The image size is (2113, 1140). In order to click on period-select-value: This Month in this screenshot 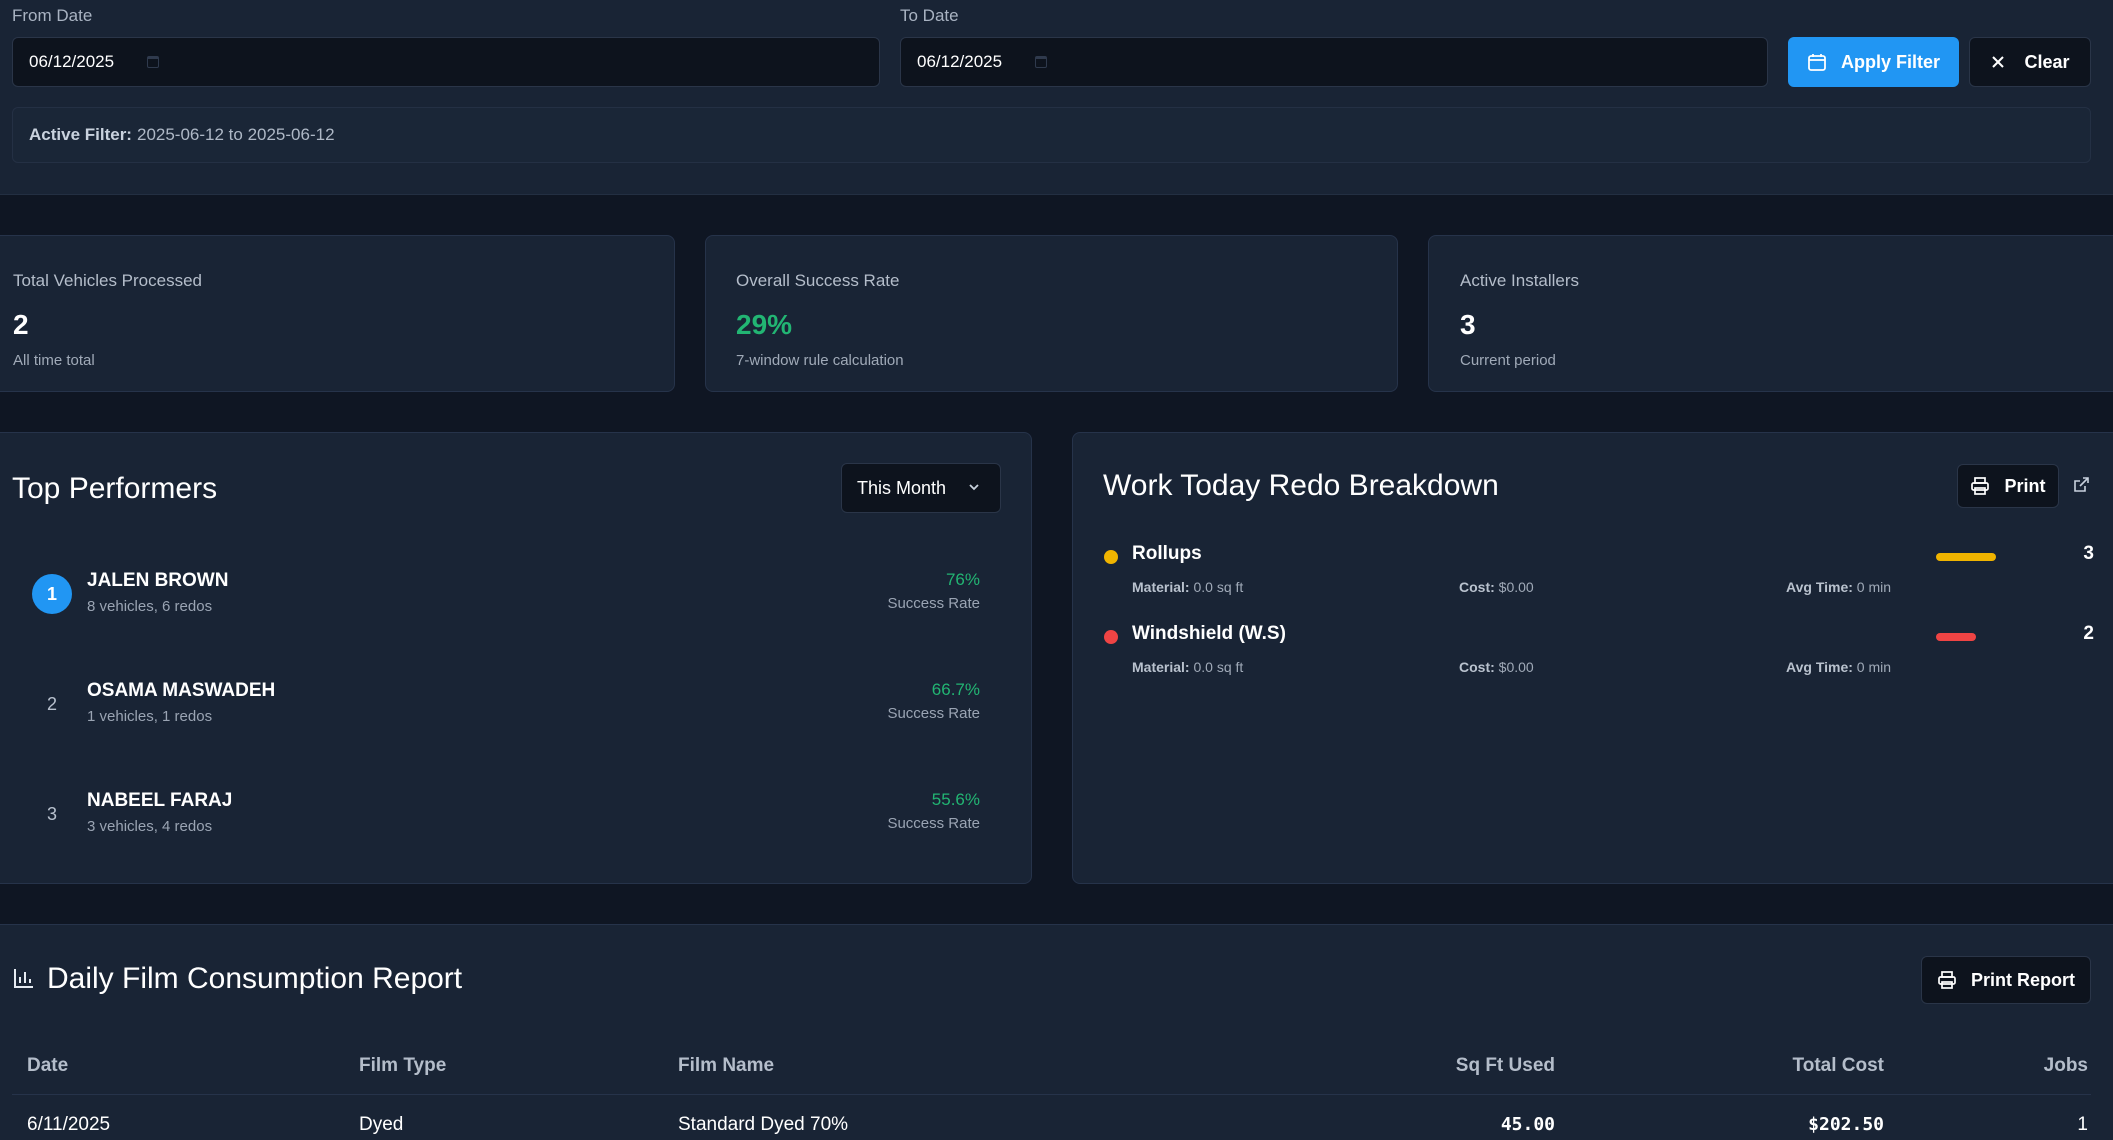, I will do `click(902, 487)`.